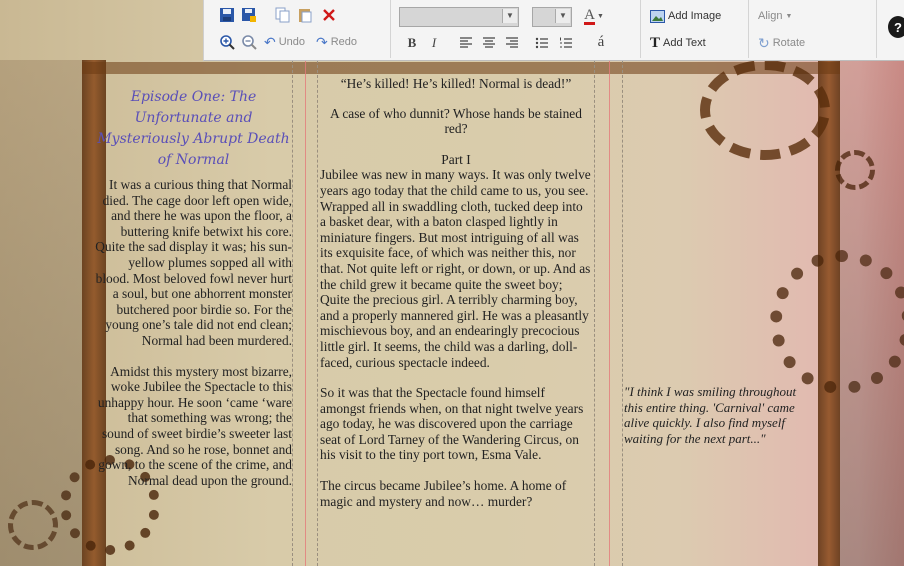 The image size is (904, 566). I want to click on zoom-out-icon, so click(249, 42).